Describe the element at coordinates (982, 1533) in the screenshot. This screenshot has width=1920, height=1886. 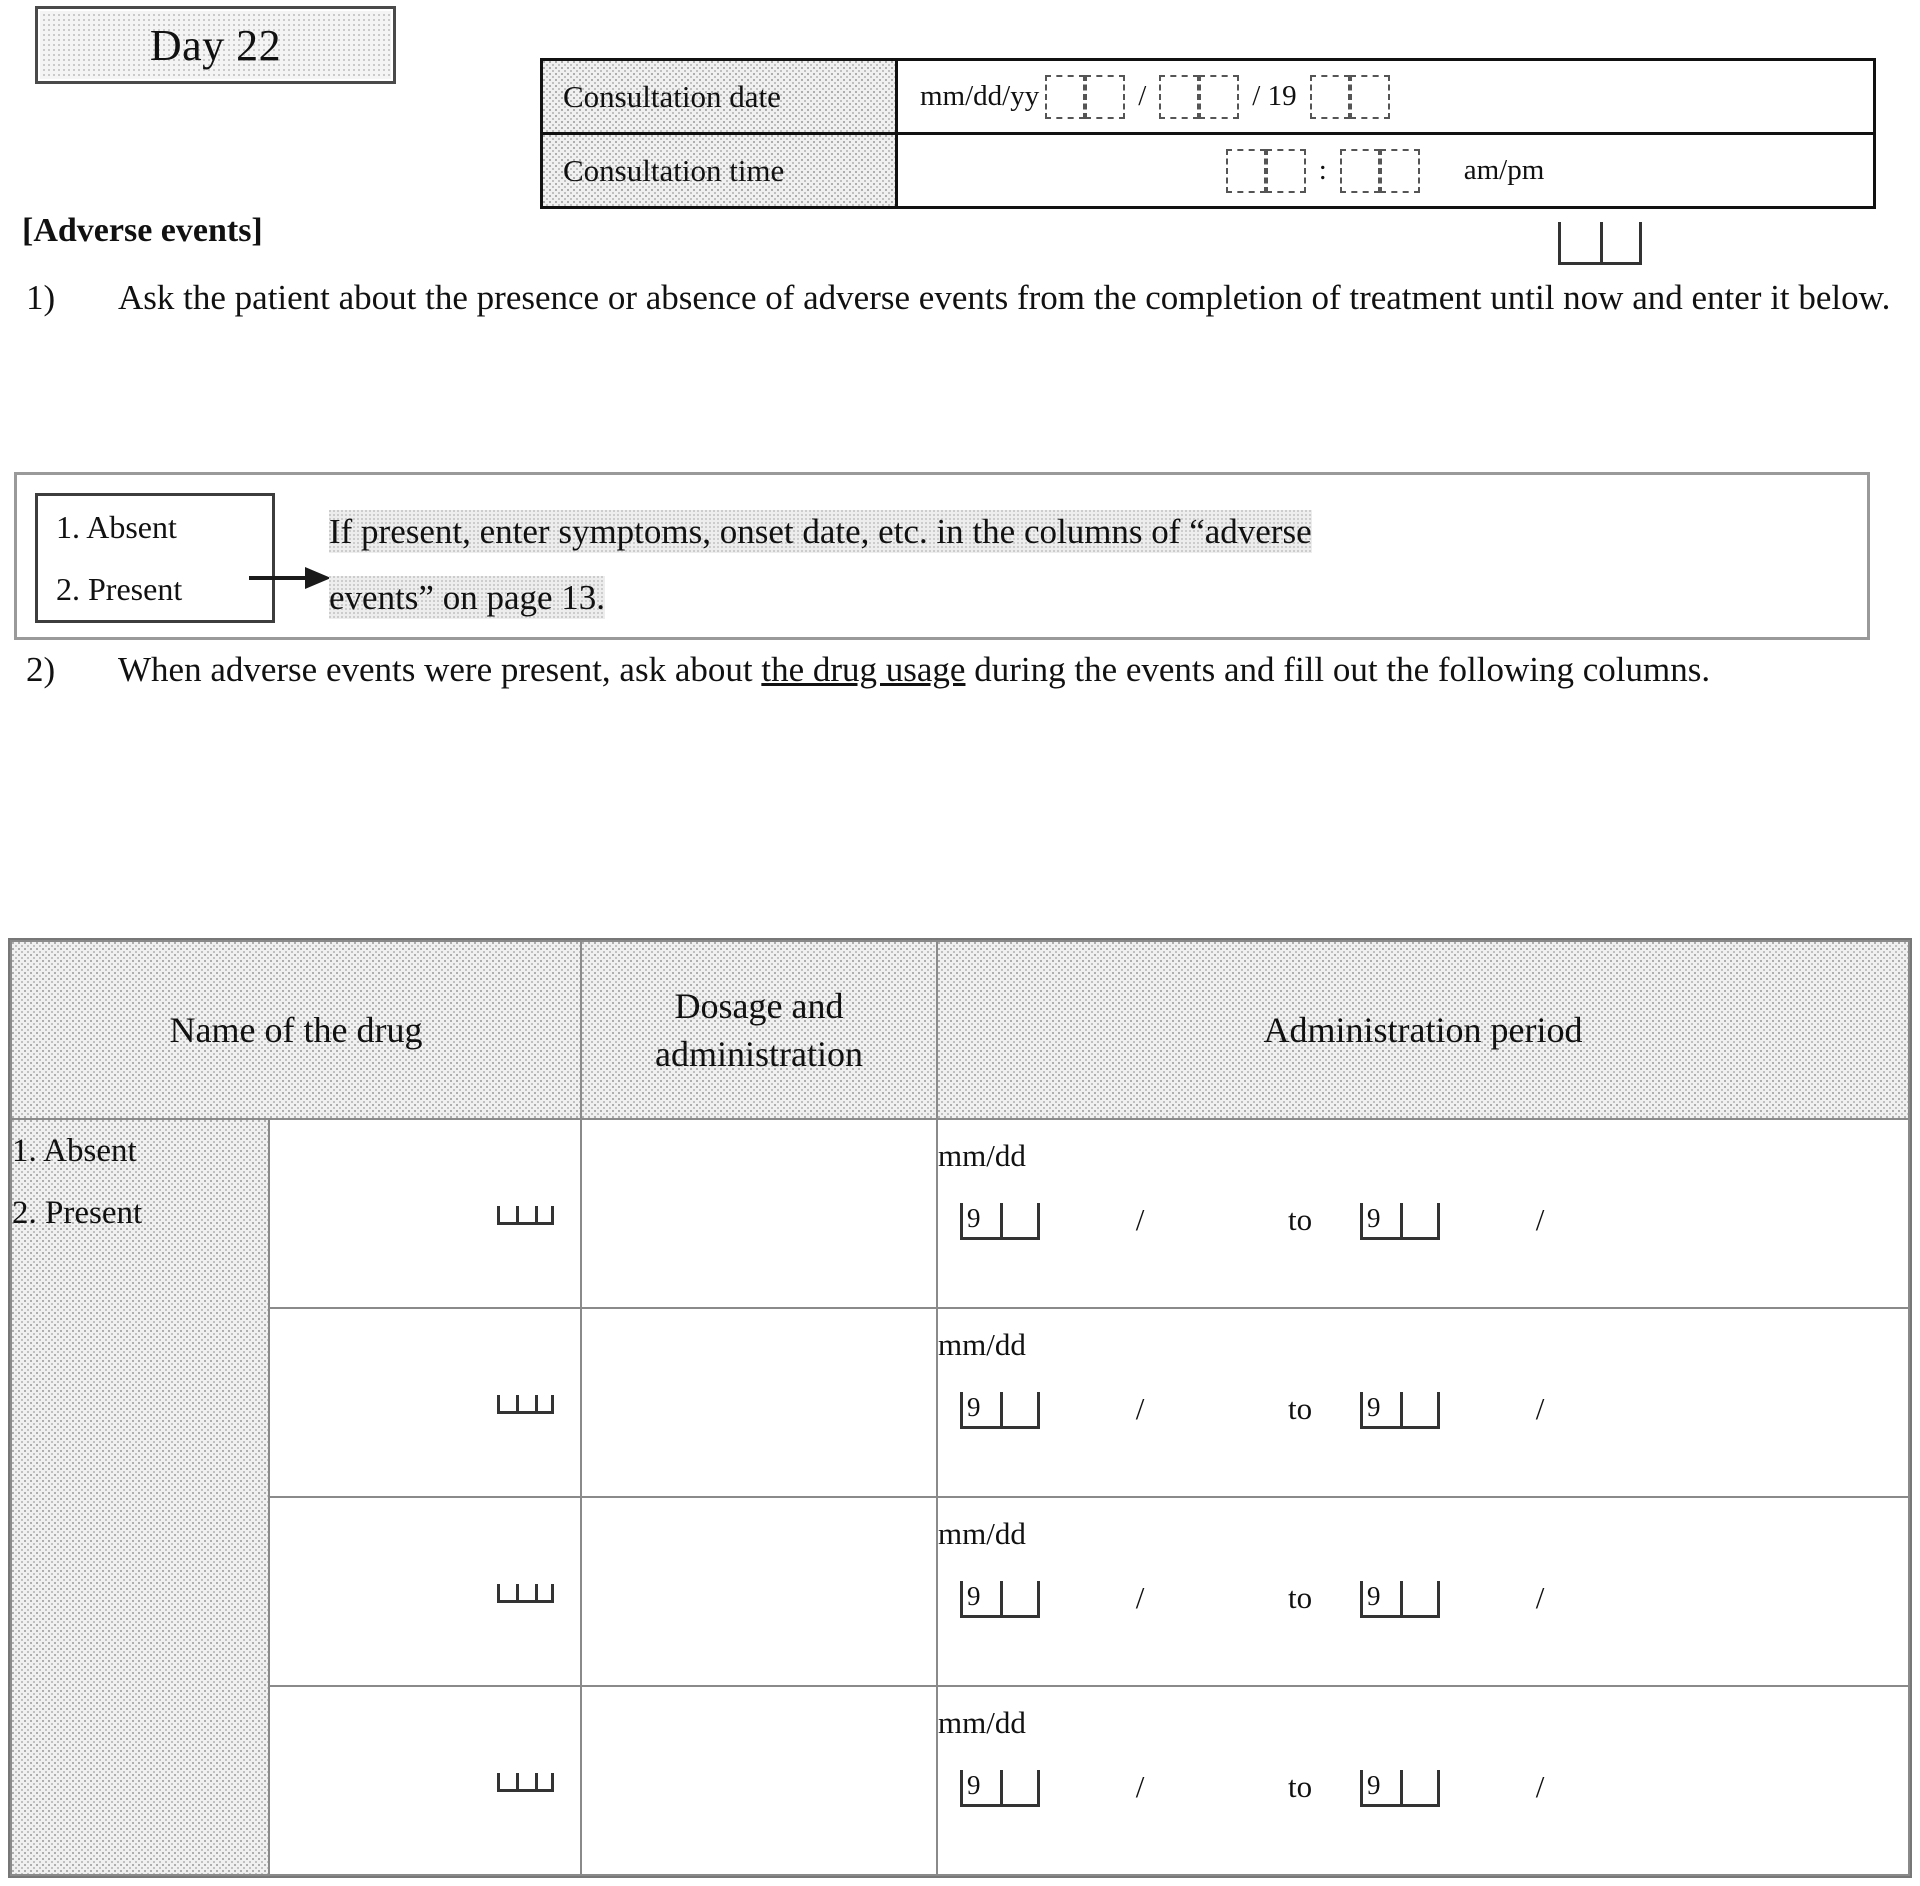
I see `period-format-hint: mm/dd` at that location.